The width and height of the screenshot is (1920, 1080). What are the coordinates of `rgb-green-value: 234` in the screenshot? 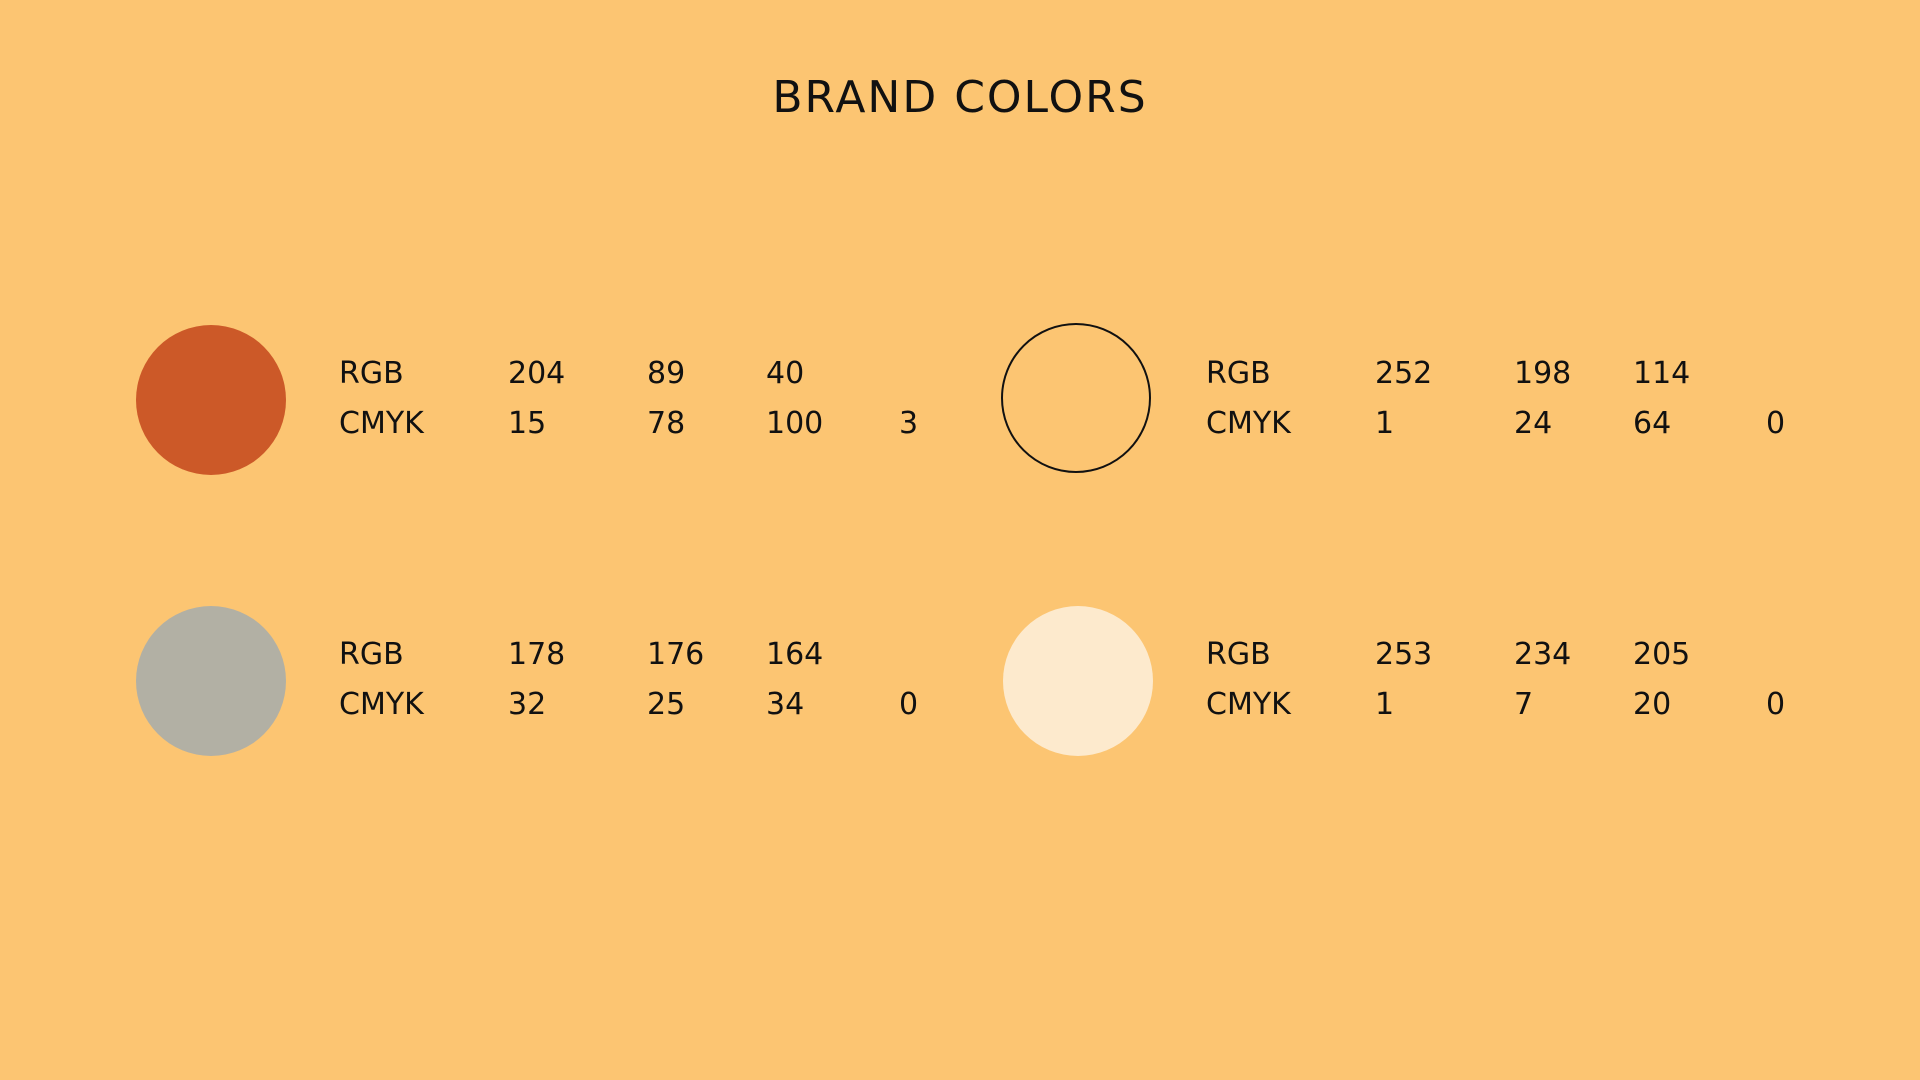 It's located at (1543, 654).